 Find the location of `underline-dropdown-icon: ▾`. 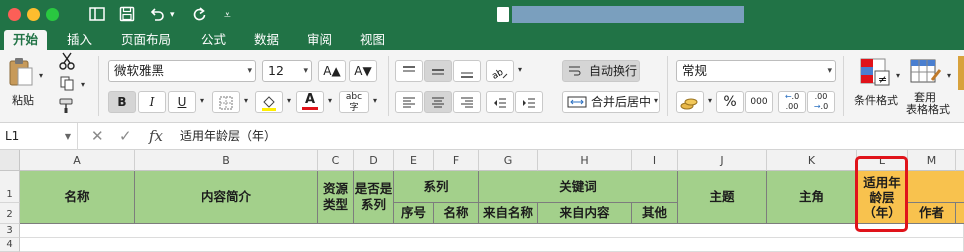

underline-dropdown-icon: ▾ is located at coordinates (202, 101).